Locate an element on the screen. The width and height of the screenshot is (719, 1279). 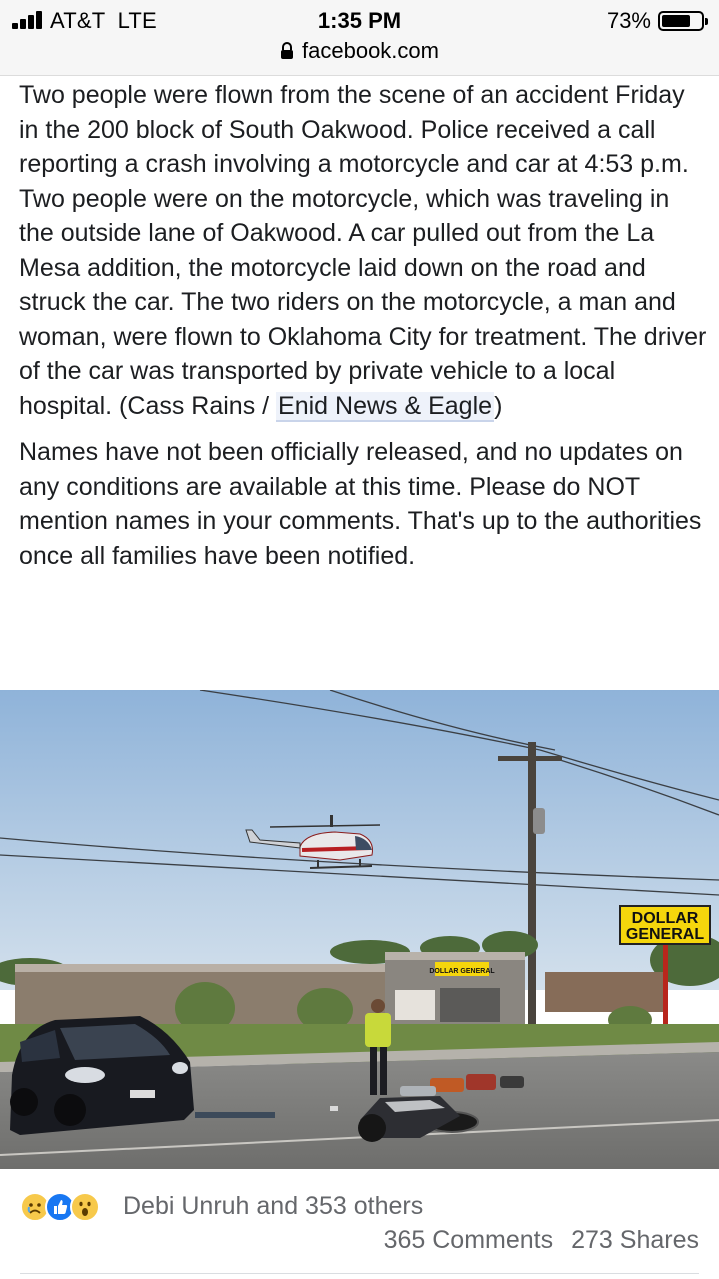
shares-count: 273 Shares is located at coordinates (635, 1240).